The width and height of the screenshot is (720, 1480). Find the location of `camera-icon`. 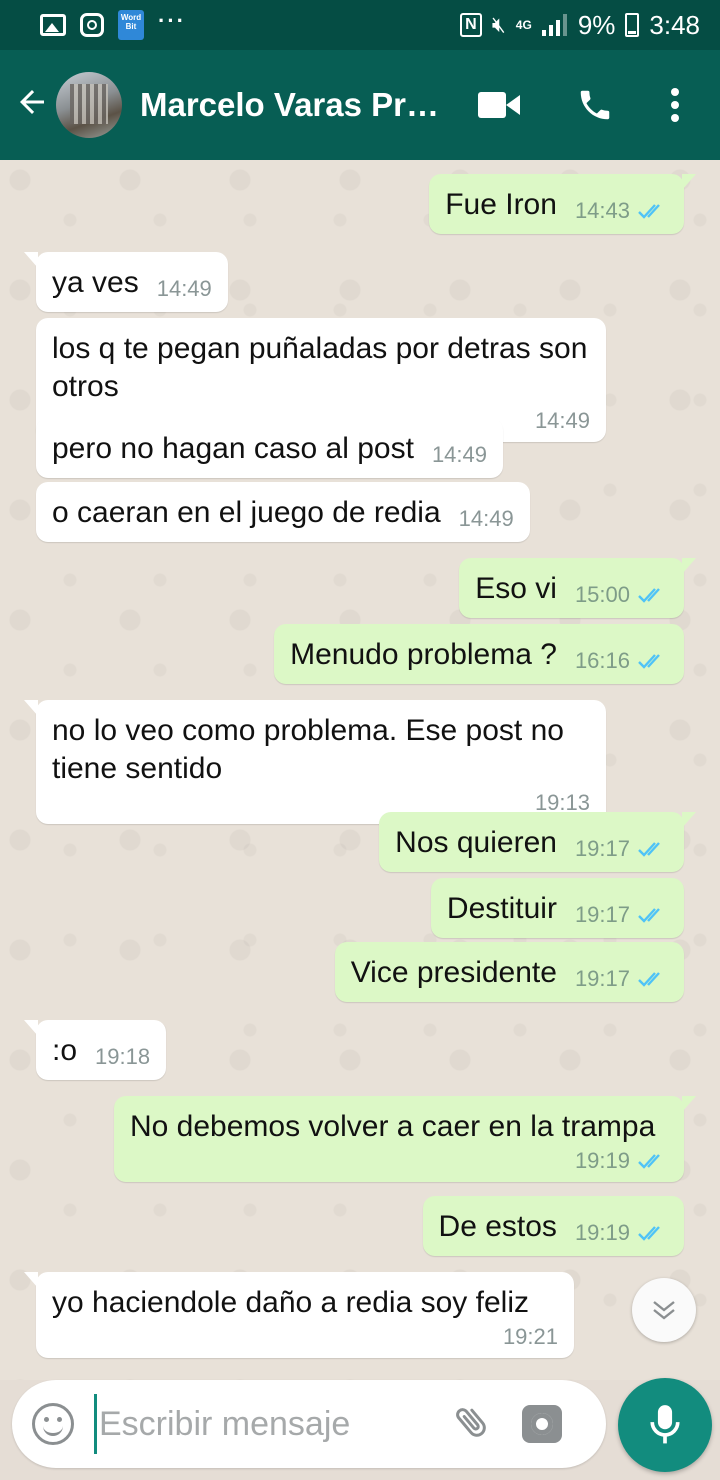

camera-icon is located at coordinates (542, 1424).